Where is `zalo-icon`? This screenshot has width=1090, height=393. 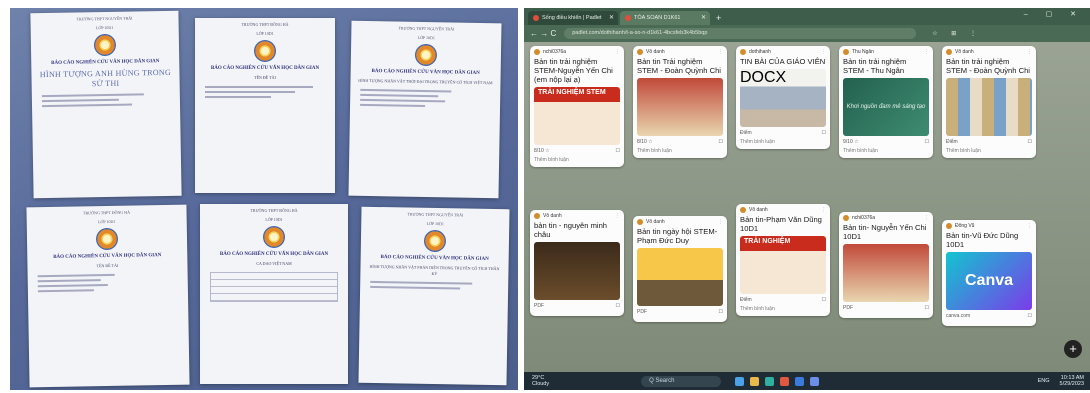 zalo-icon is located at coordinates (800, 381).